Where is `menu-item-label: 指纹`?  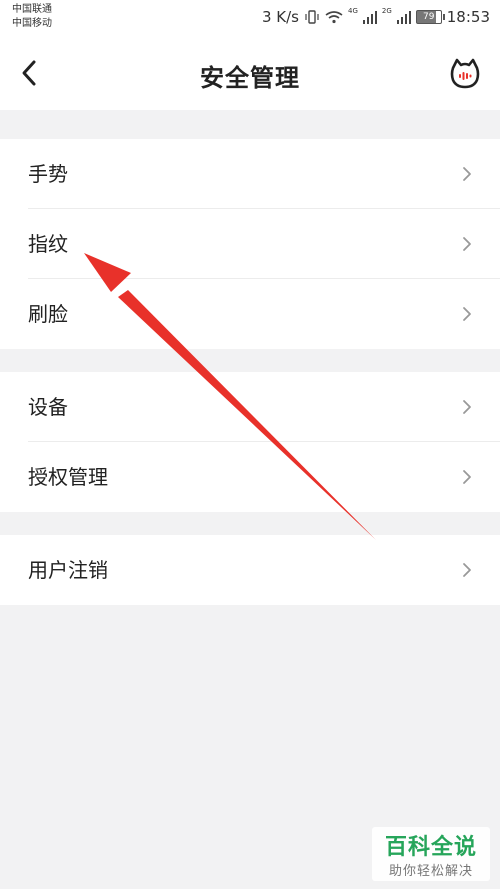 menu-item-label: 指纹 is located at coordinates (48, 244).